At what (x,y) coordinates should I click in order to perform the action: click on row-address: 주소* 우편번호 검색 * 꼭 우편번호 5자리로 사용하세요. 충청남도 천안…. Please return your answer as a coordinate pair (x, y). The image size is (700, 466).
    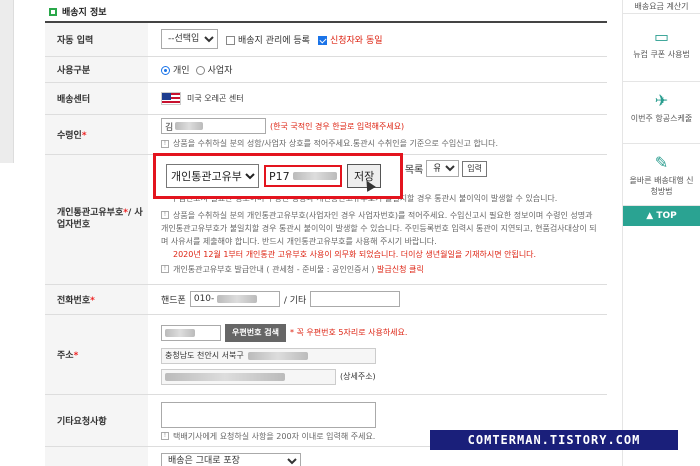
    Looking at the image, I should click on (326, 354).